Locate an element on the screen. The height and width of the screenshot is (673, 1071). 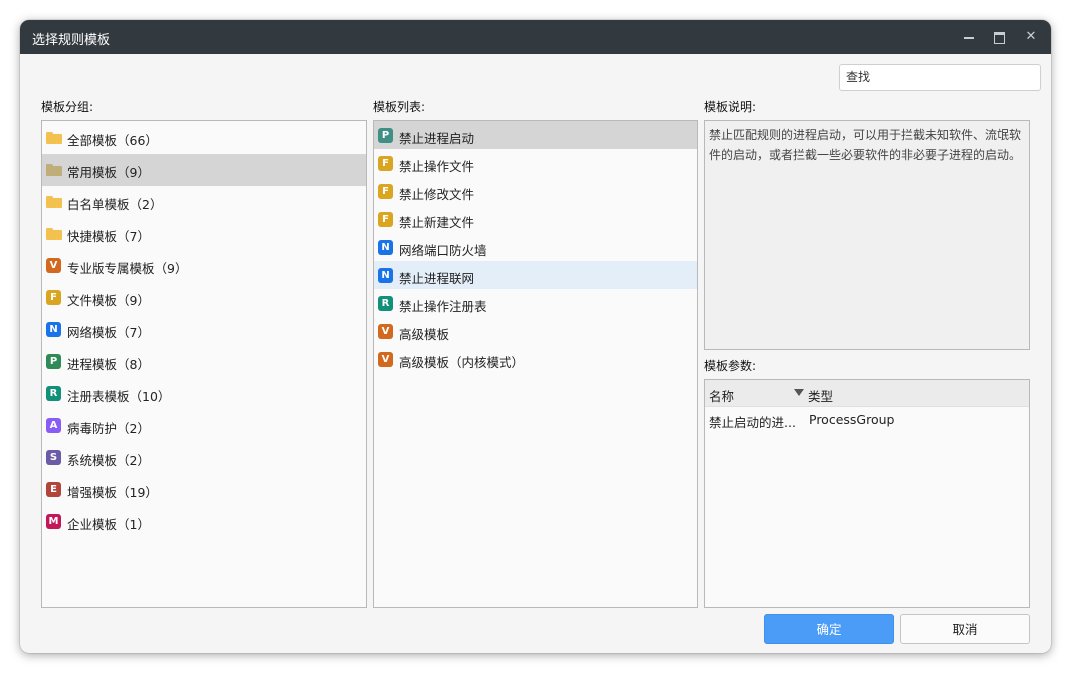
column-header-name: 名称 is located at coordinates (721, 395).